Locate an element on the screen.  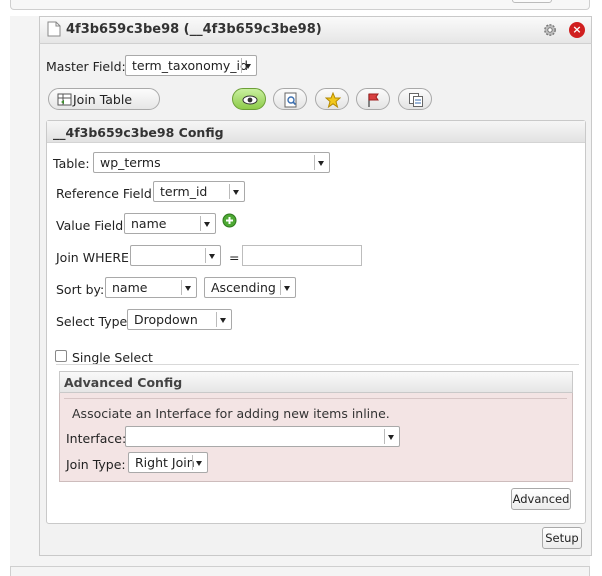
reference-field-select: term_id is located at coordinates (199, 191).